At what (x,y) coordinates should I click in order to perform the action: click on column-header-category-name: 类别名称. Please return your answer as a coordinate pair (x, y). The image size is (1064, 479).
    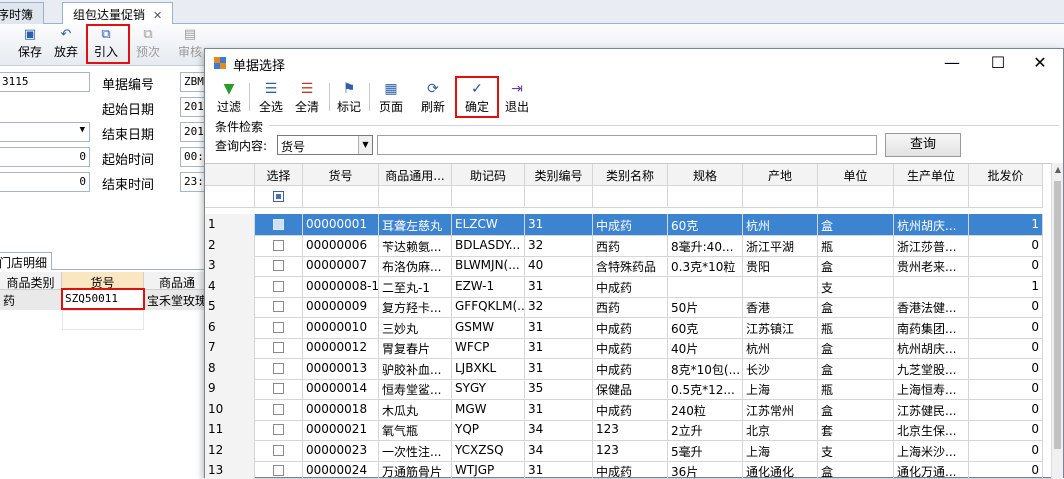
    Looking at the image, I should click on (630, 175).